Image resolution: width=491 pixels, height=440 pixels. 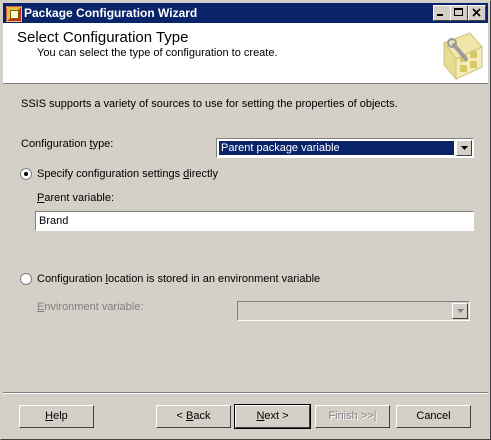 I want to click on environment-variable-dropdown-button, so click(x=460, y=311).